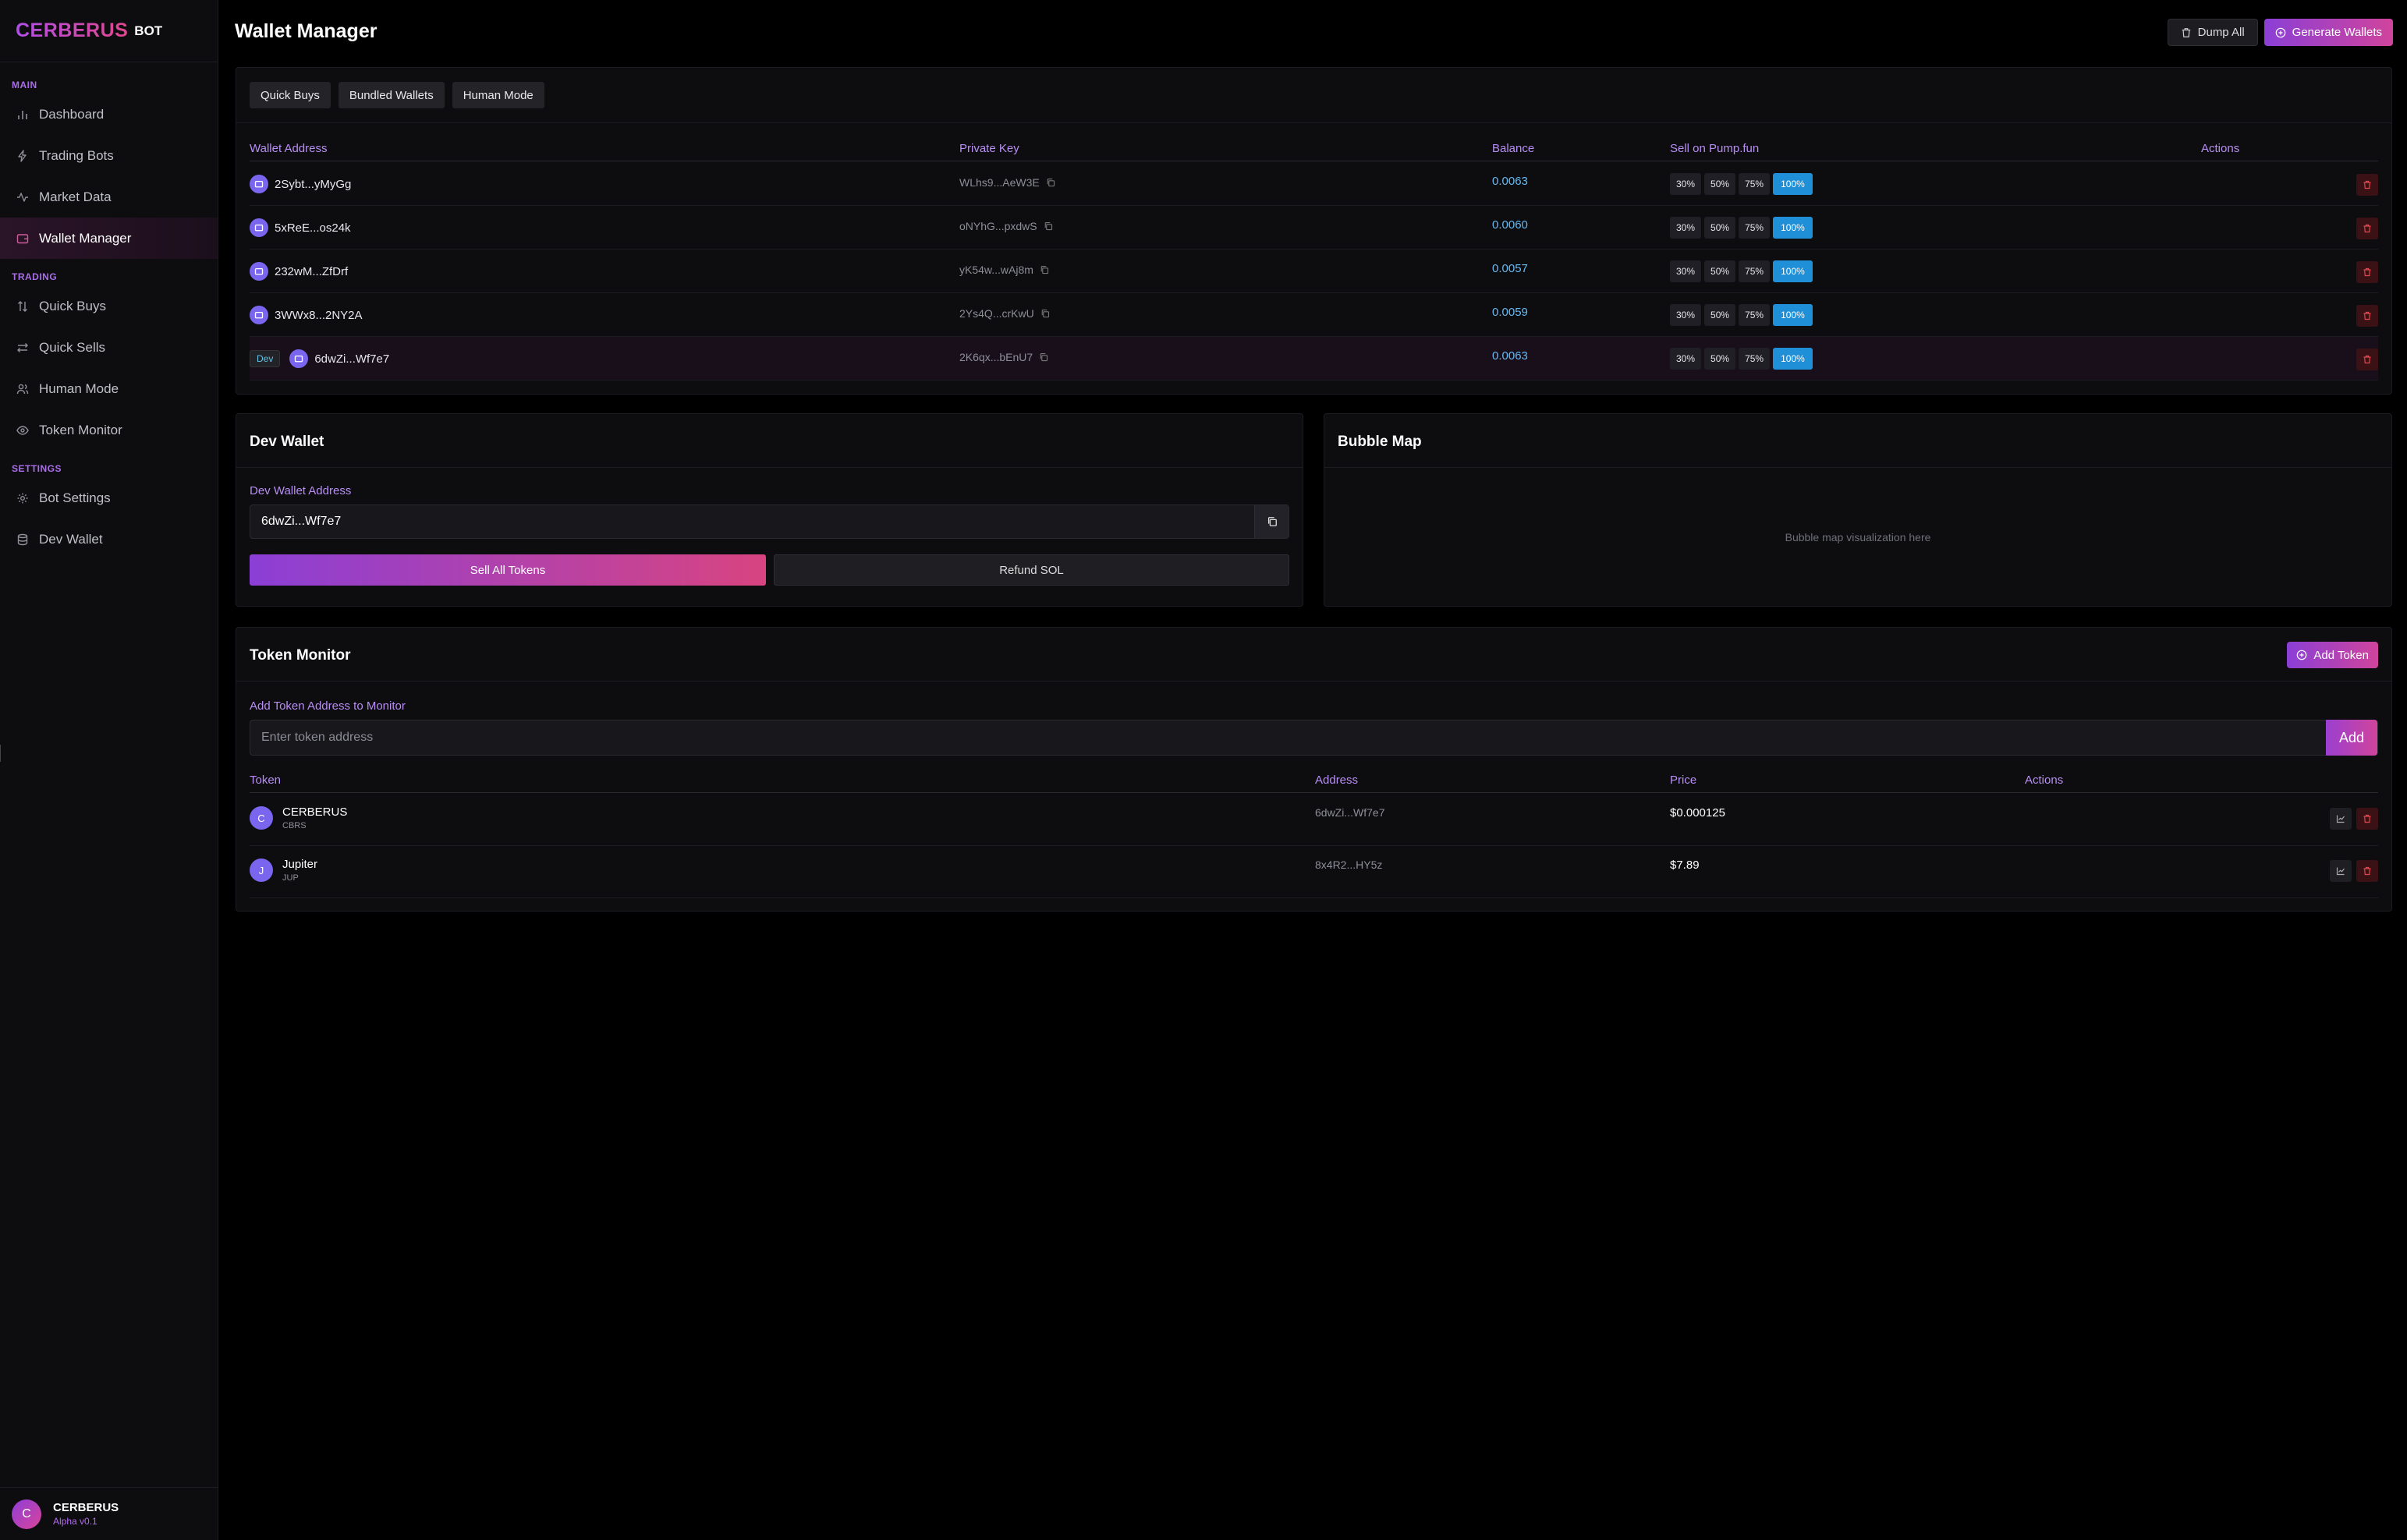 This screenshot has width=2407, height=1540. Describe the element at coordinates (996, 314) in the screenshot. I see `private-key: 2Ys4Q...crKwU` at that location.